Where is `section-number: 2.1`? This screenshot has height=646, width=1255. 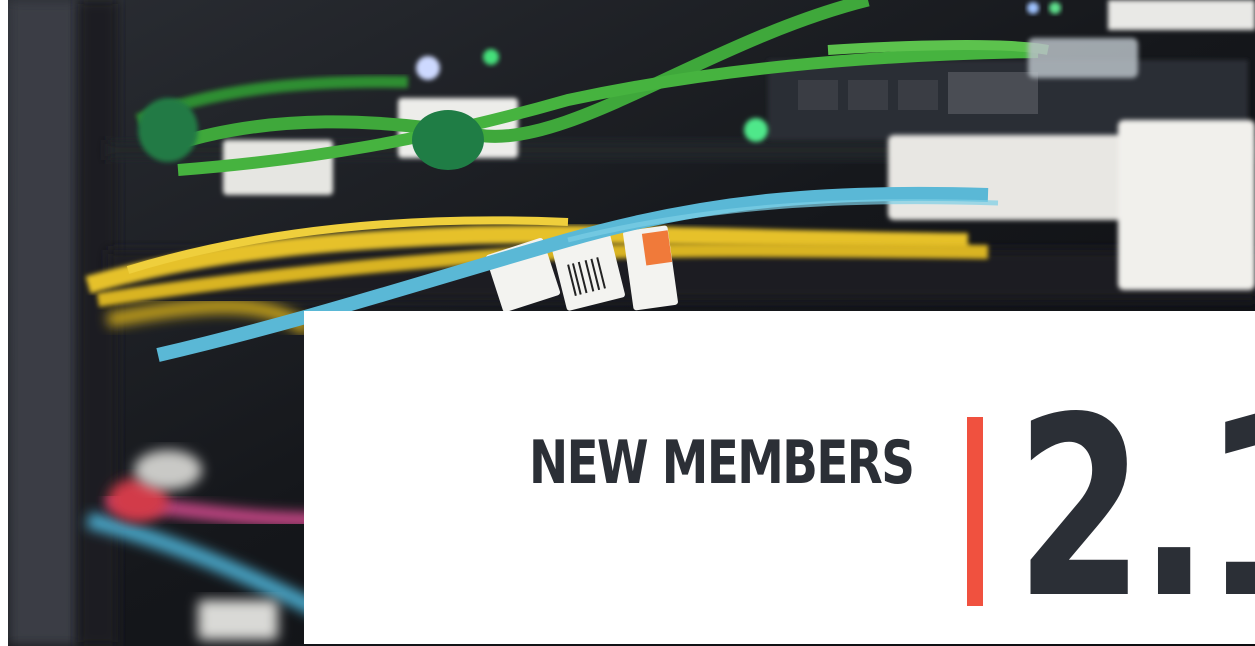 section-number: 2.1 is located at coordinates (1135, 505).